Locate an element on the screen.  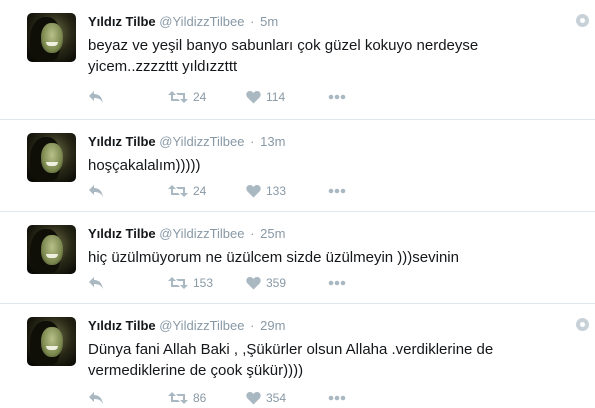
tweet-header: Yıldız Tilbe @YildizzTilbee · 13m is located at coordinates (186, 141).